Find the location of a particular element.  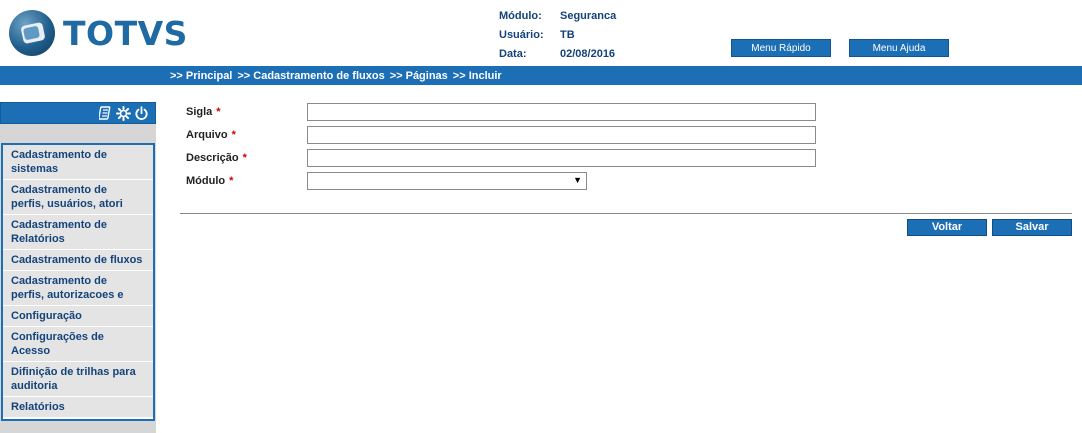

arquivo-label: Arquivo * is located at coordinates (211, 135).